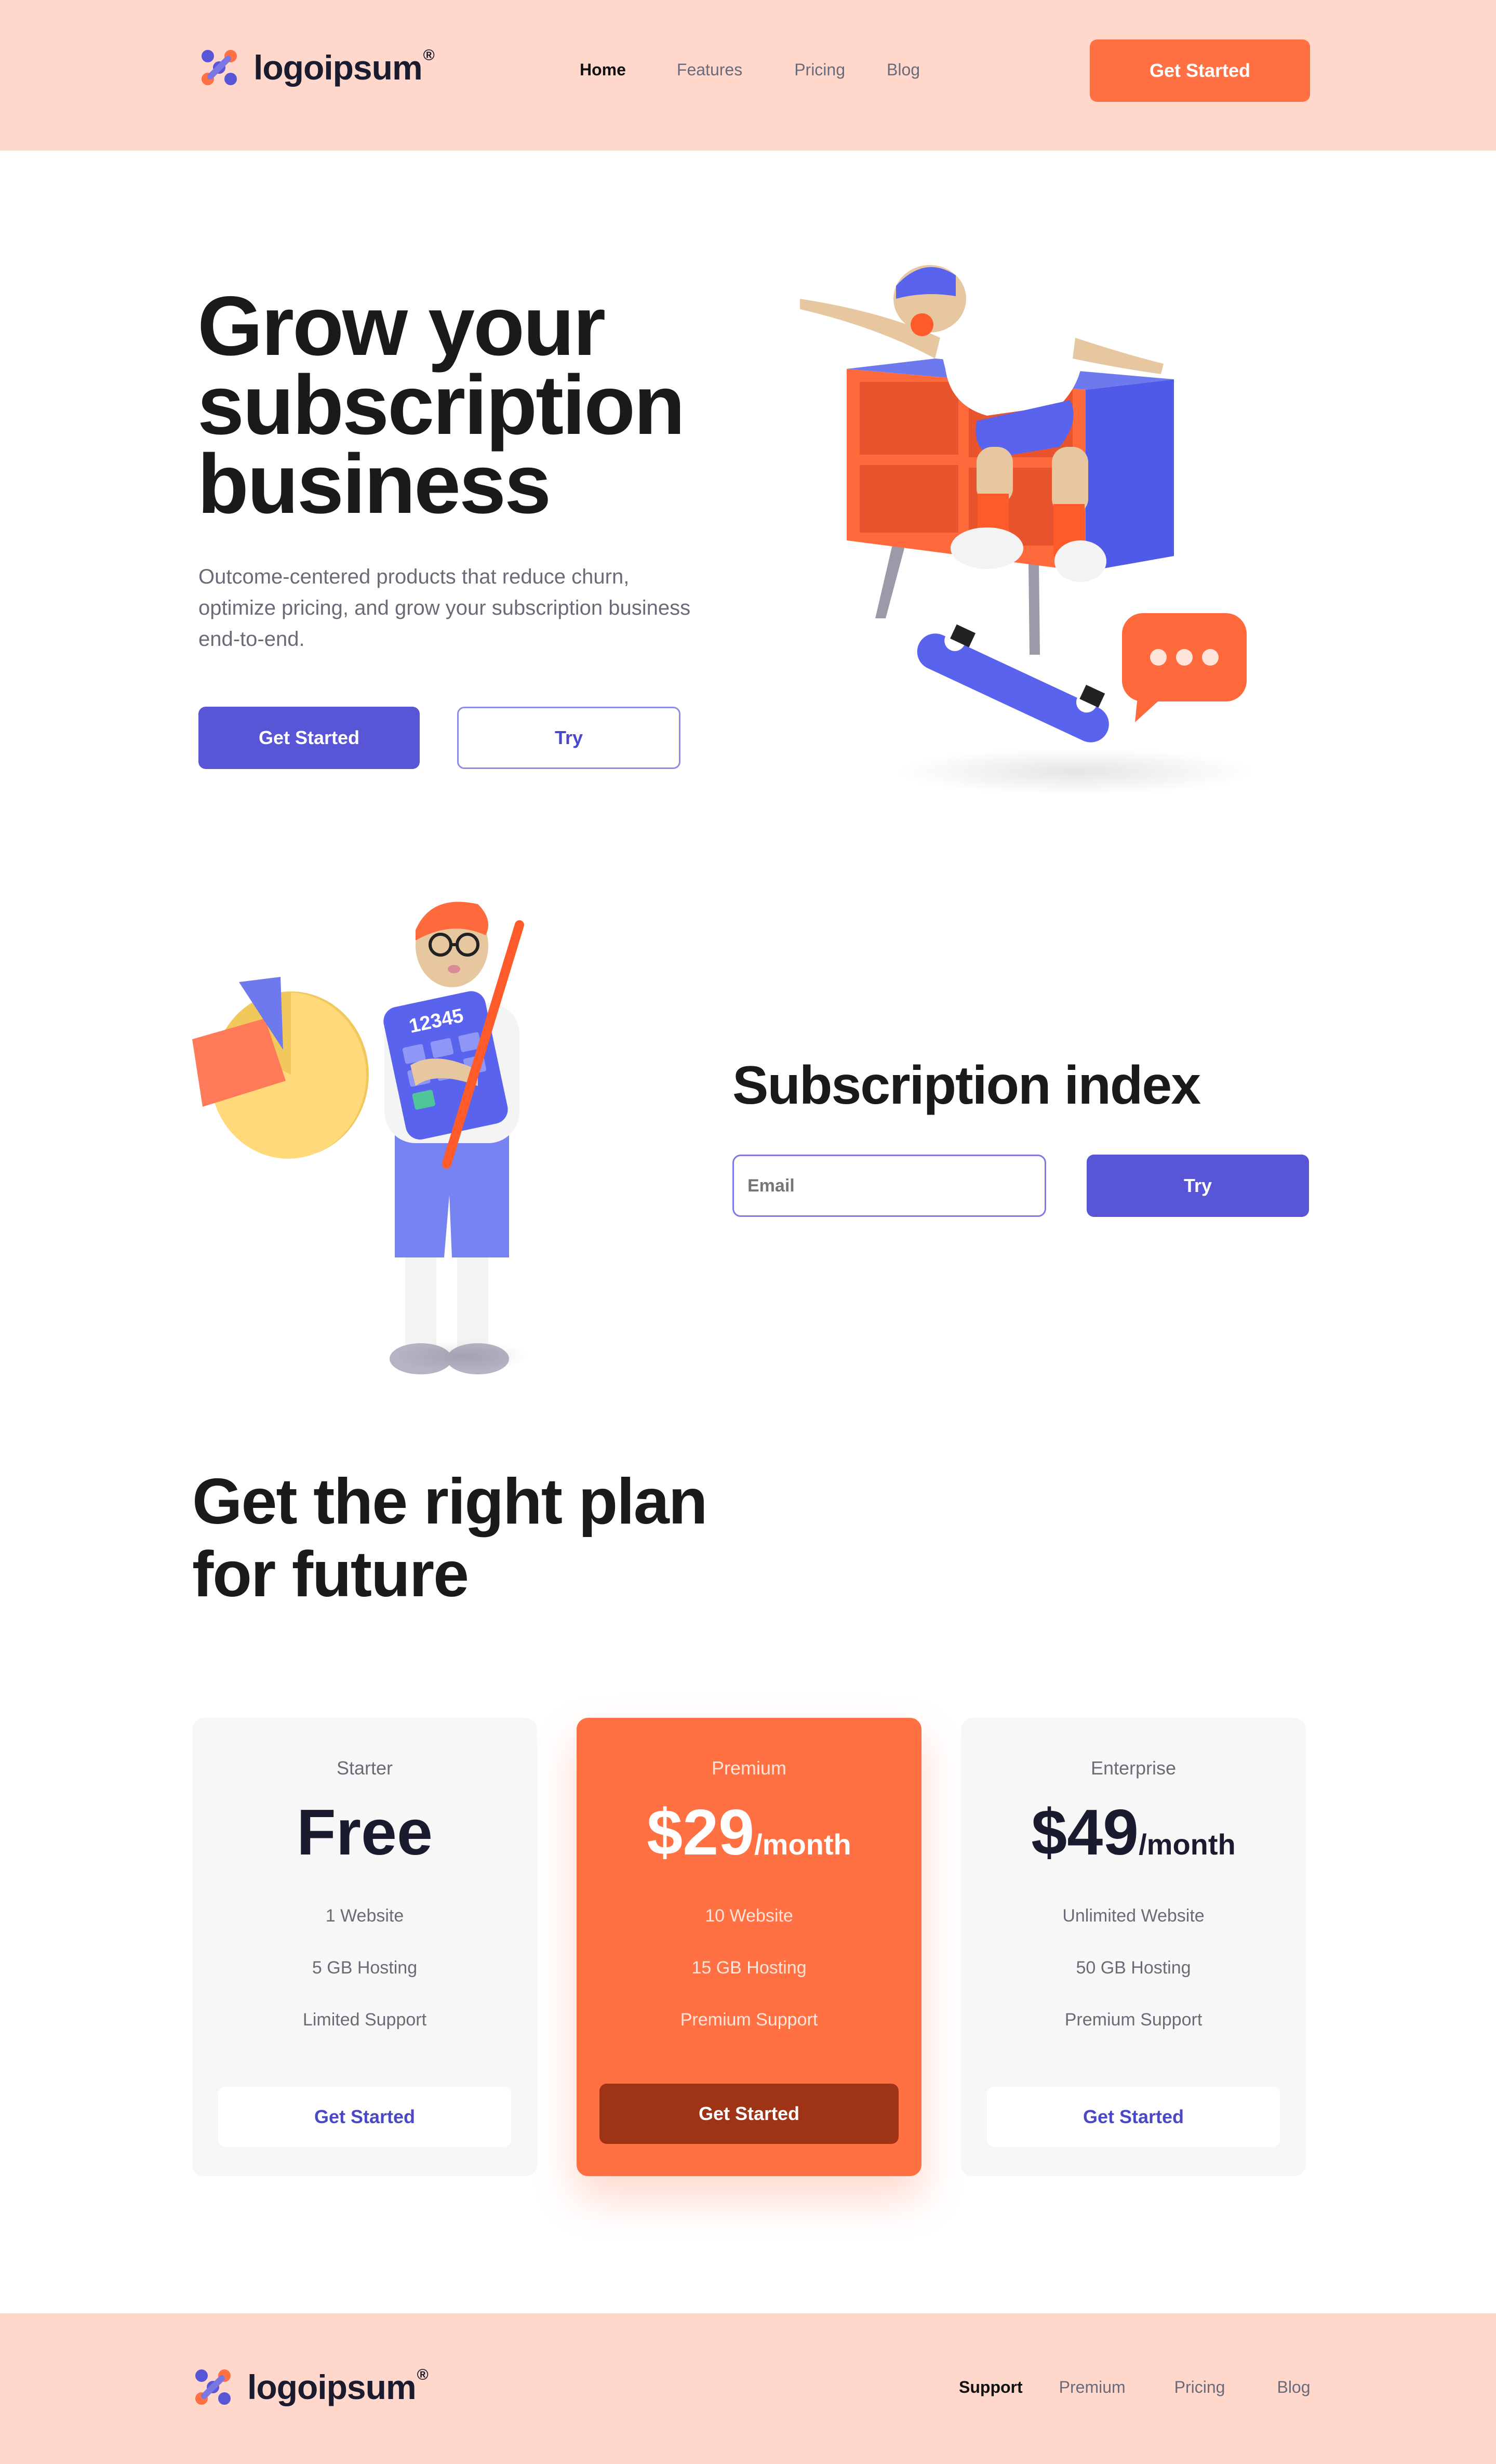 The height and width of the screenshot is (2464, 1496). Describe the element at coordinates (903, 70) in the screenshot. I see `nav-blog: Blog` at that location.